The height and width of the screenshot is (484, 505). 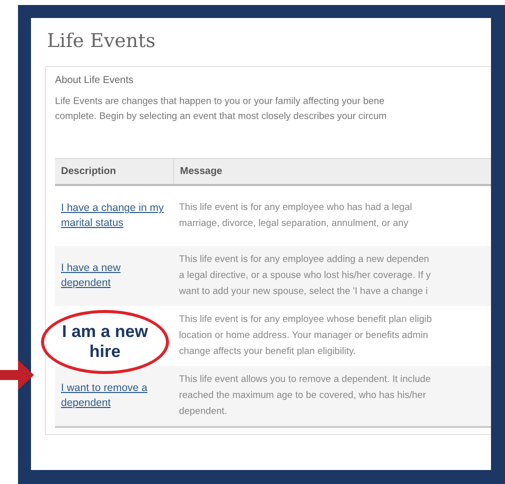 I want to click on column-header: Message, so click(x=332, y=171).